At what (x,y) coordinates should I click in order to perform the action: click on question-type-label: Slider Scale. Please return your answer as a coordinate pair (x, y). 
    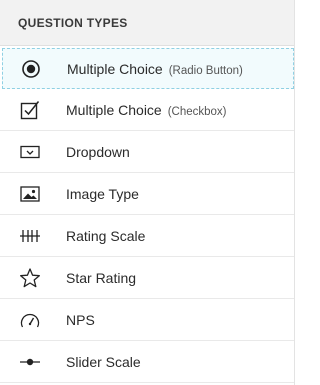
    Looking at the image, I should click on (103, 361).